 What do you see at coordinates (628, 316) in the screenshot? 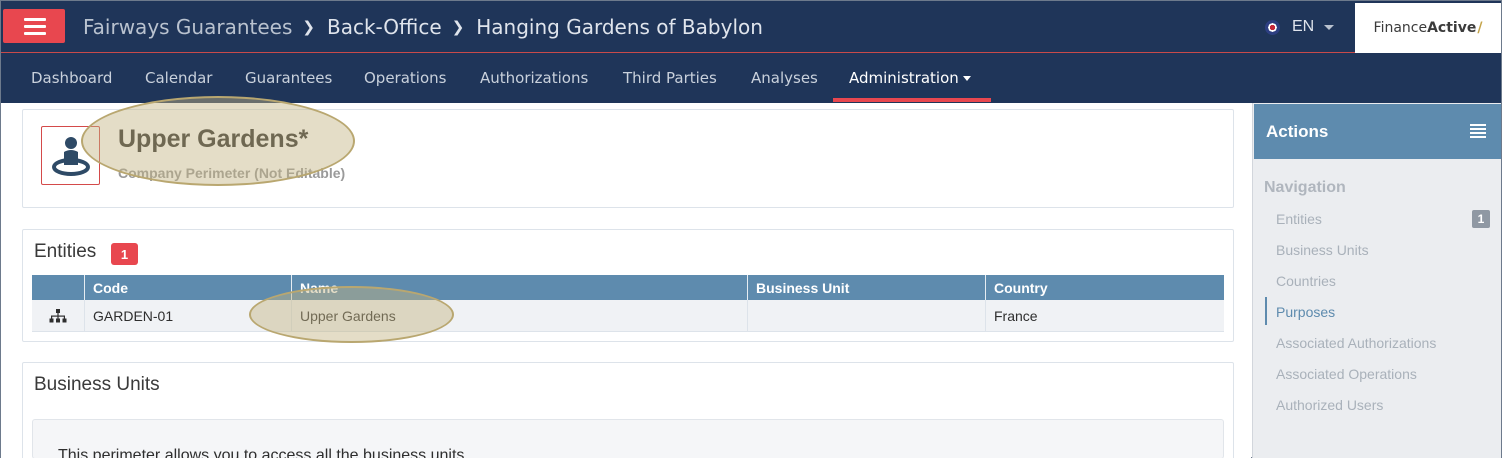
I see `table-row: GARDEN-01 Upper Gardens France` at bounding box center [628, 316].